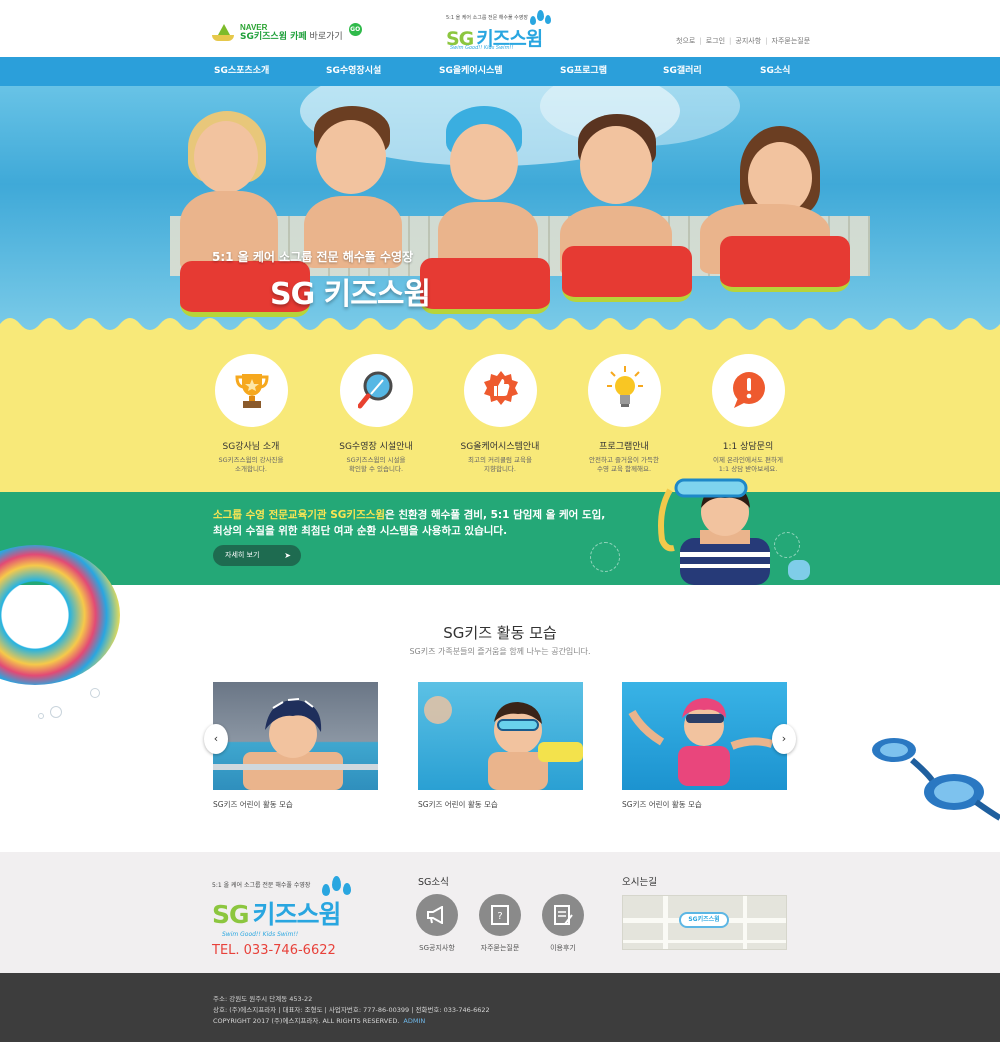  I want to click on naver-cafe-link: NAVER SG키즈스윔 카페 바로가기 GO, so click(287, 32).